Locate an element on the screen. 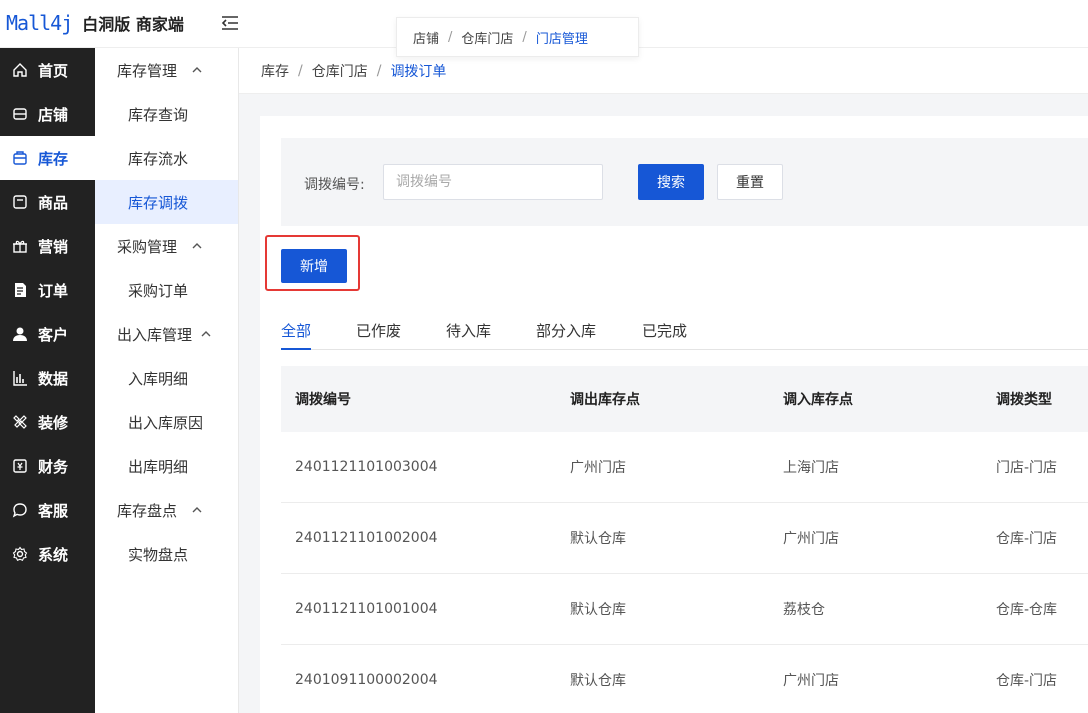  nav-label: 装修 is located at coordinates (53, 422).